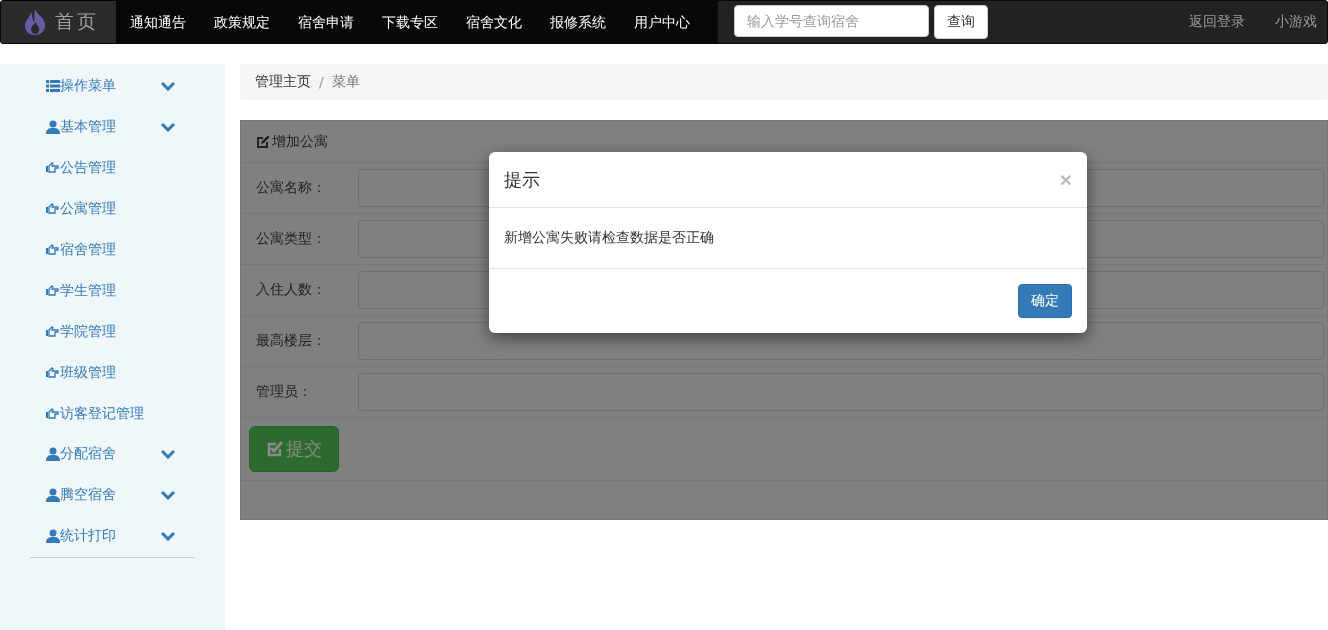 Image resolution: width=1328 pixels, height=630 pixels. I want to click on sidebar-item: 班级管理, so click(112, 373).